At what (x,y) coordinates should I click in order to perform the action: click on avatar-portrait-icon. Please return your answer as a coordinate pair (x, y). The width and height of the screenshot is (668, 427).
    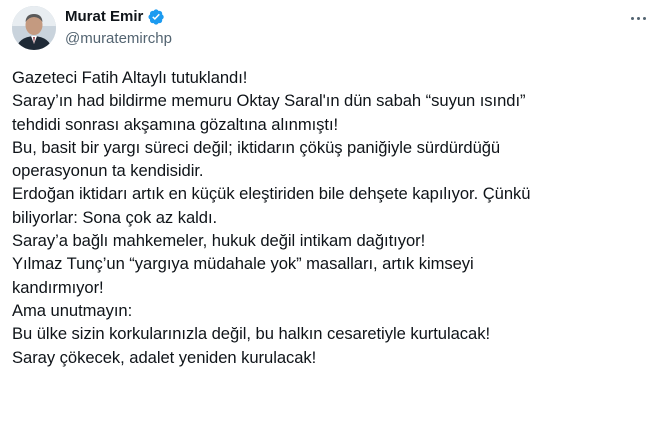
    Looking at the image, I should click on (34, 28).